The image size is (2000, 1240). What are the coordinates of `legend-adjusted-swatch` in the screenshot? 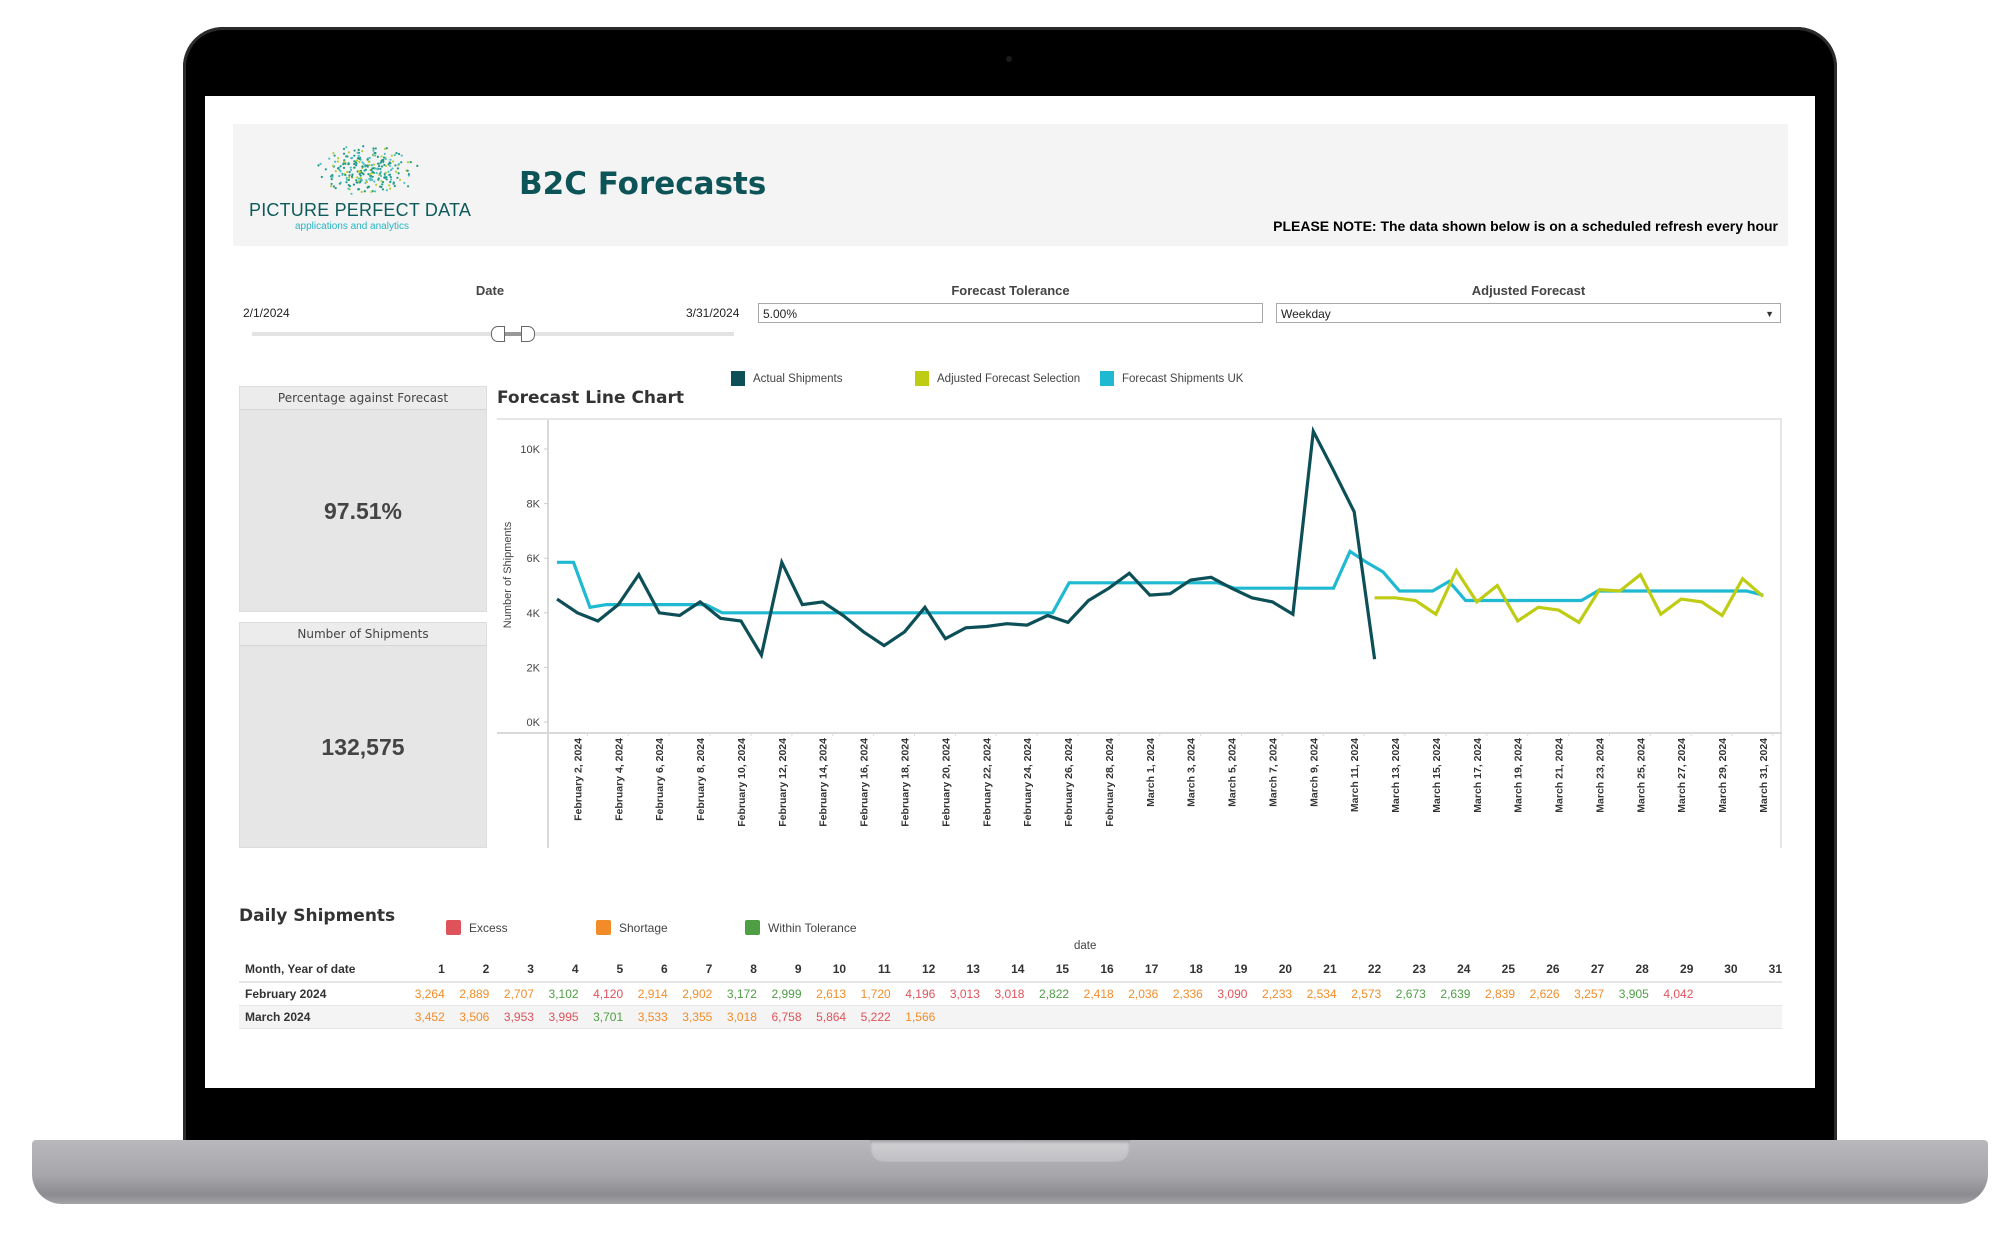 It's located at (922, 378).